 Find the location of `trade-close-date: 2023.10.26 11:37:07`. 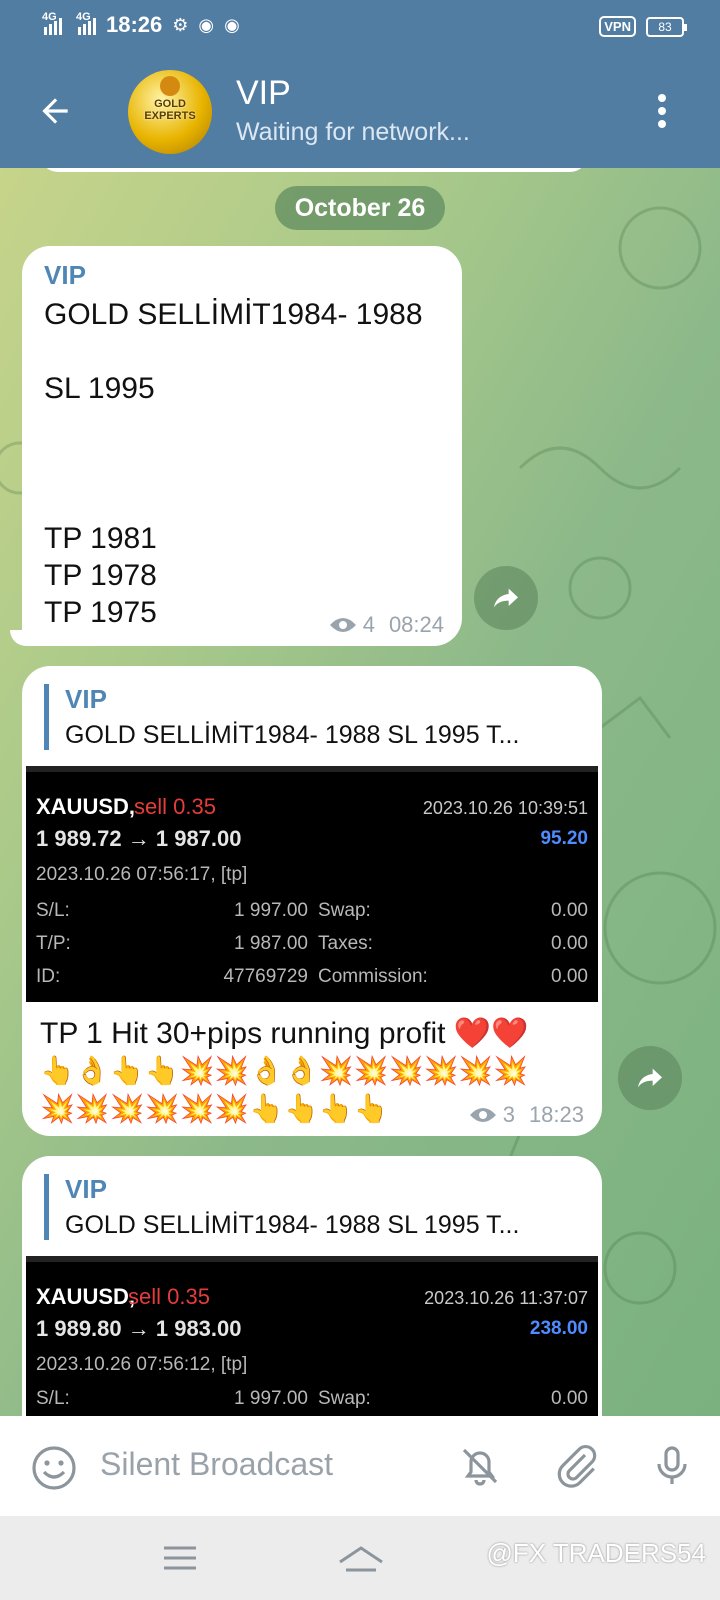

trade-close-date: 2023.10.26 11:37:07 is located at coordinates (506, 1298).